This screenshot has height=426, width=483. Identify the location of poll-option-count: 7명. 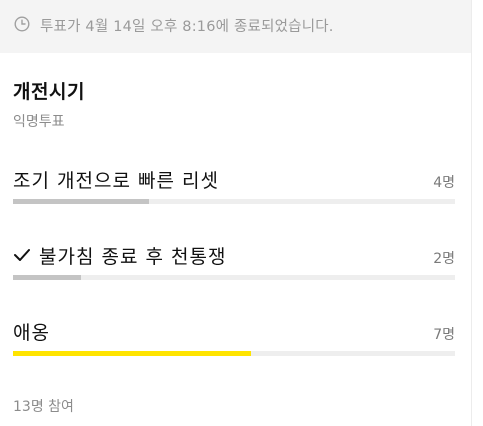
(444, 335).